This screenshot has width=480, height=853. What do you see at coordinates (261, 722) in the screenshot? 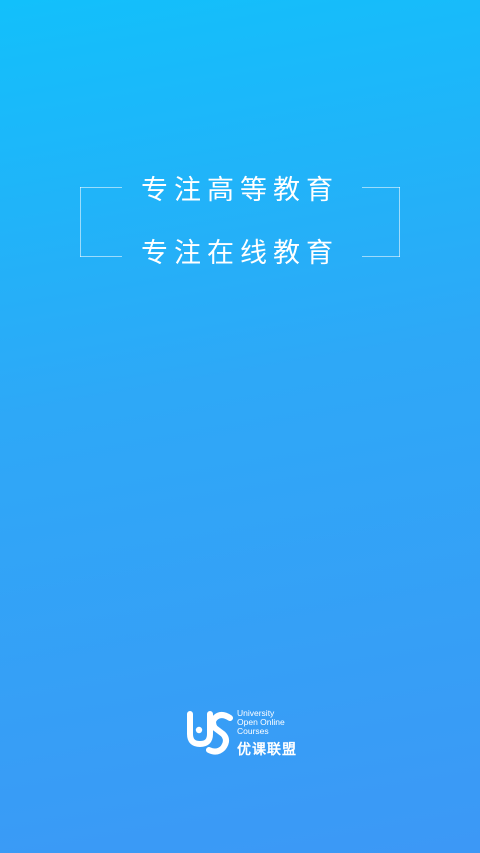
I see `brand-english-name: University Open Online Courses` at bounding box center [261, 722].